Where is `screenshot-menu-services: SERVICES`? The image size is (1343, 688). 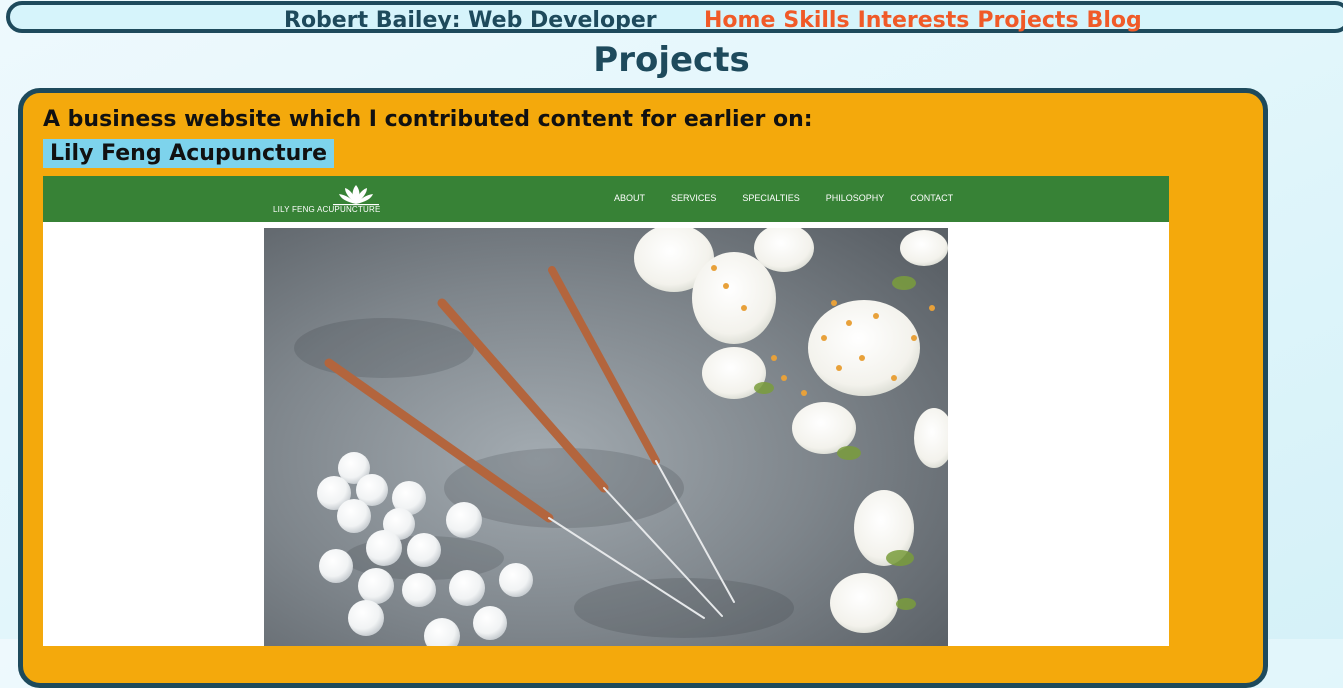
screenshot-menu-services: SERVICES is located at coordinates (694, 198).